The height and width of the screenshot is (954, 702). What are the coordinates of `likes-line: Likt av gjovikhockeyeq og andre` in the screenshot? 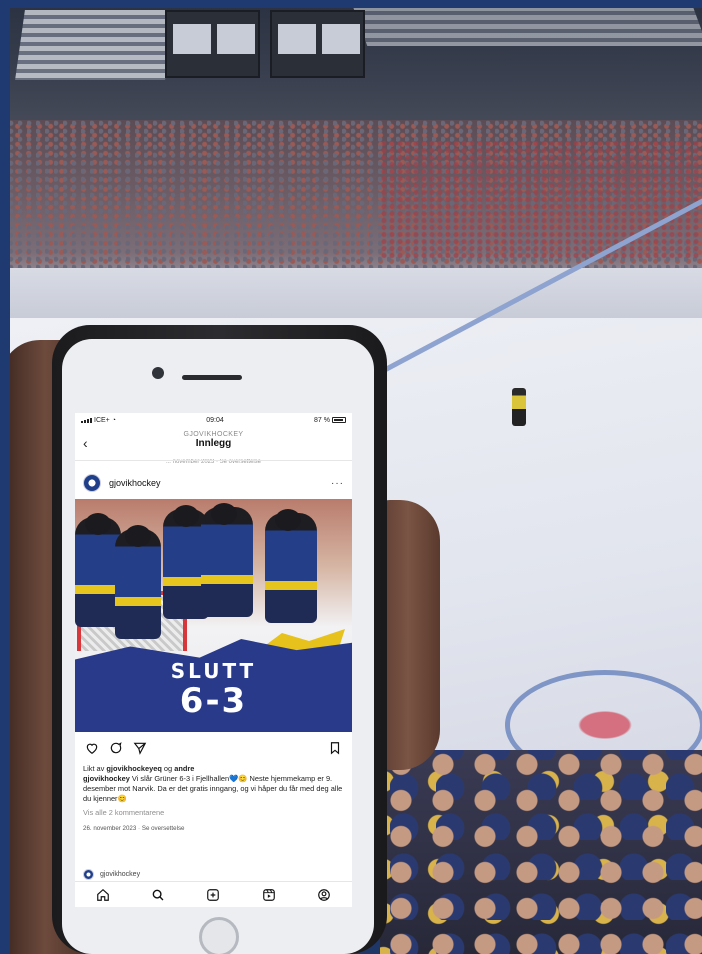 It's located at (139, 768).